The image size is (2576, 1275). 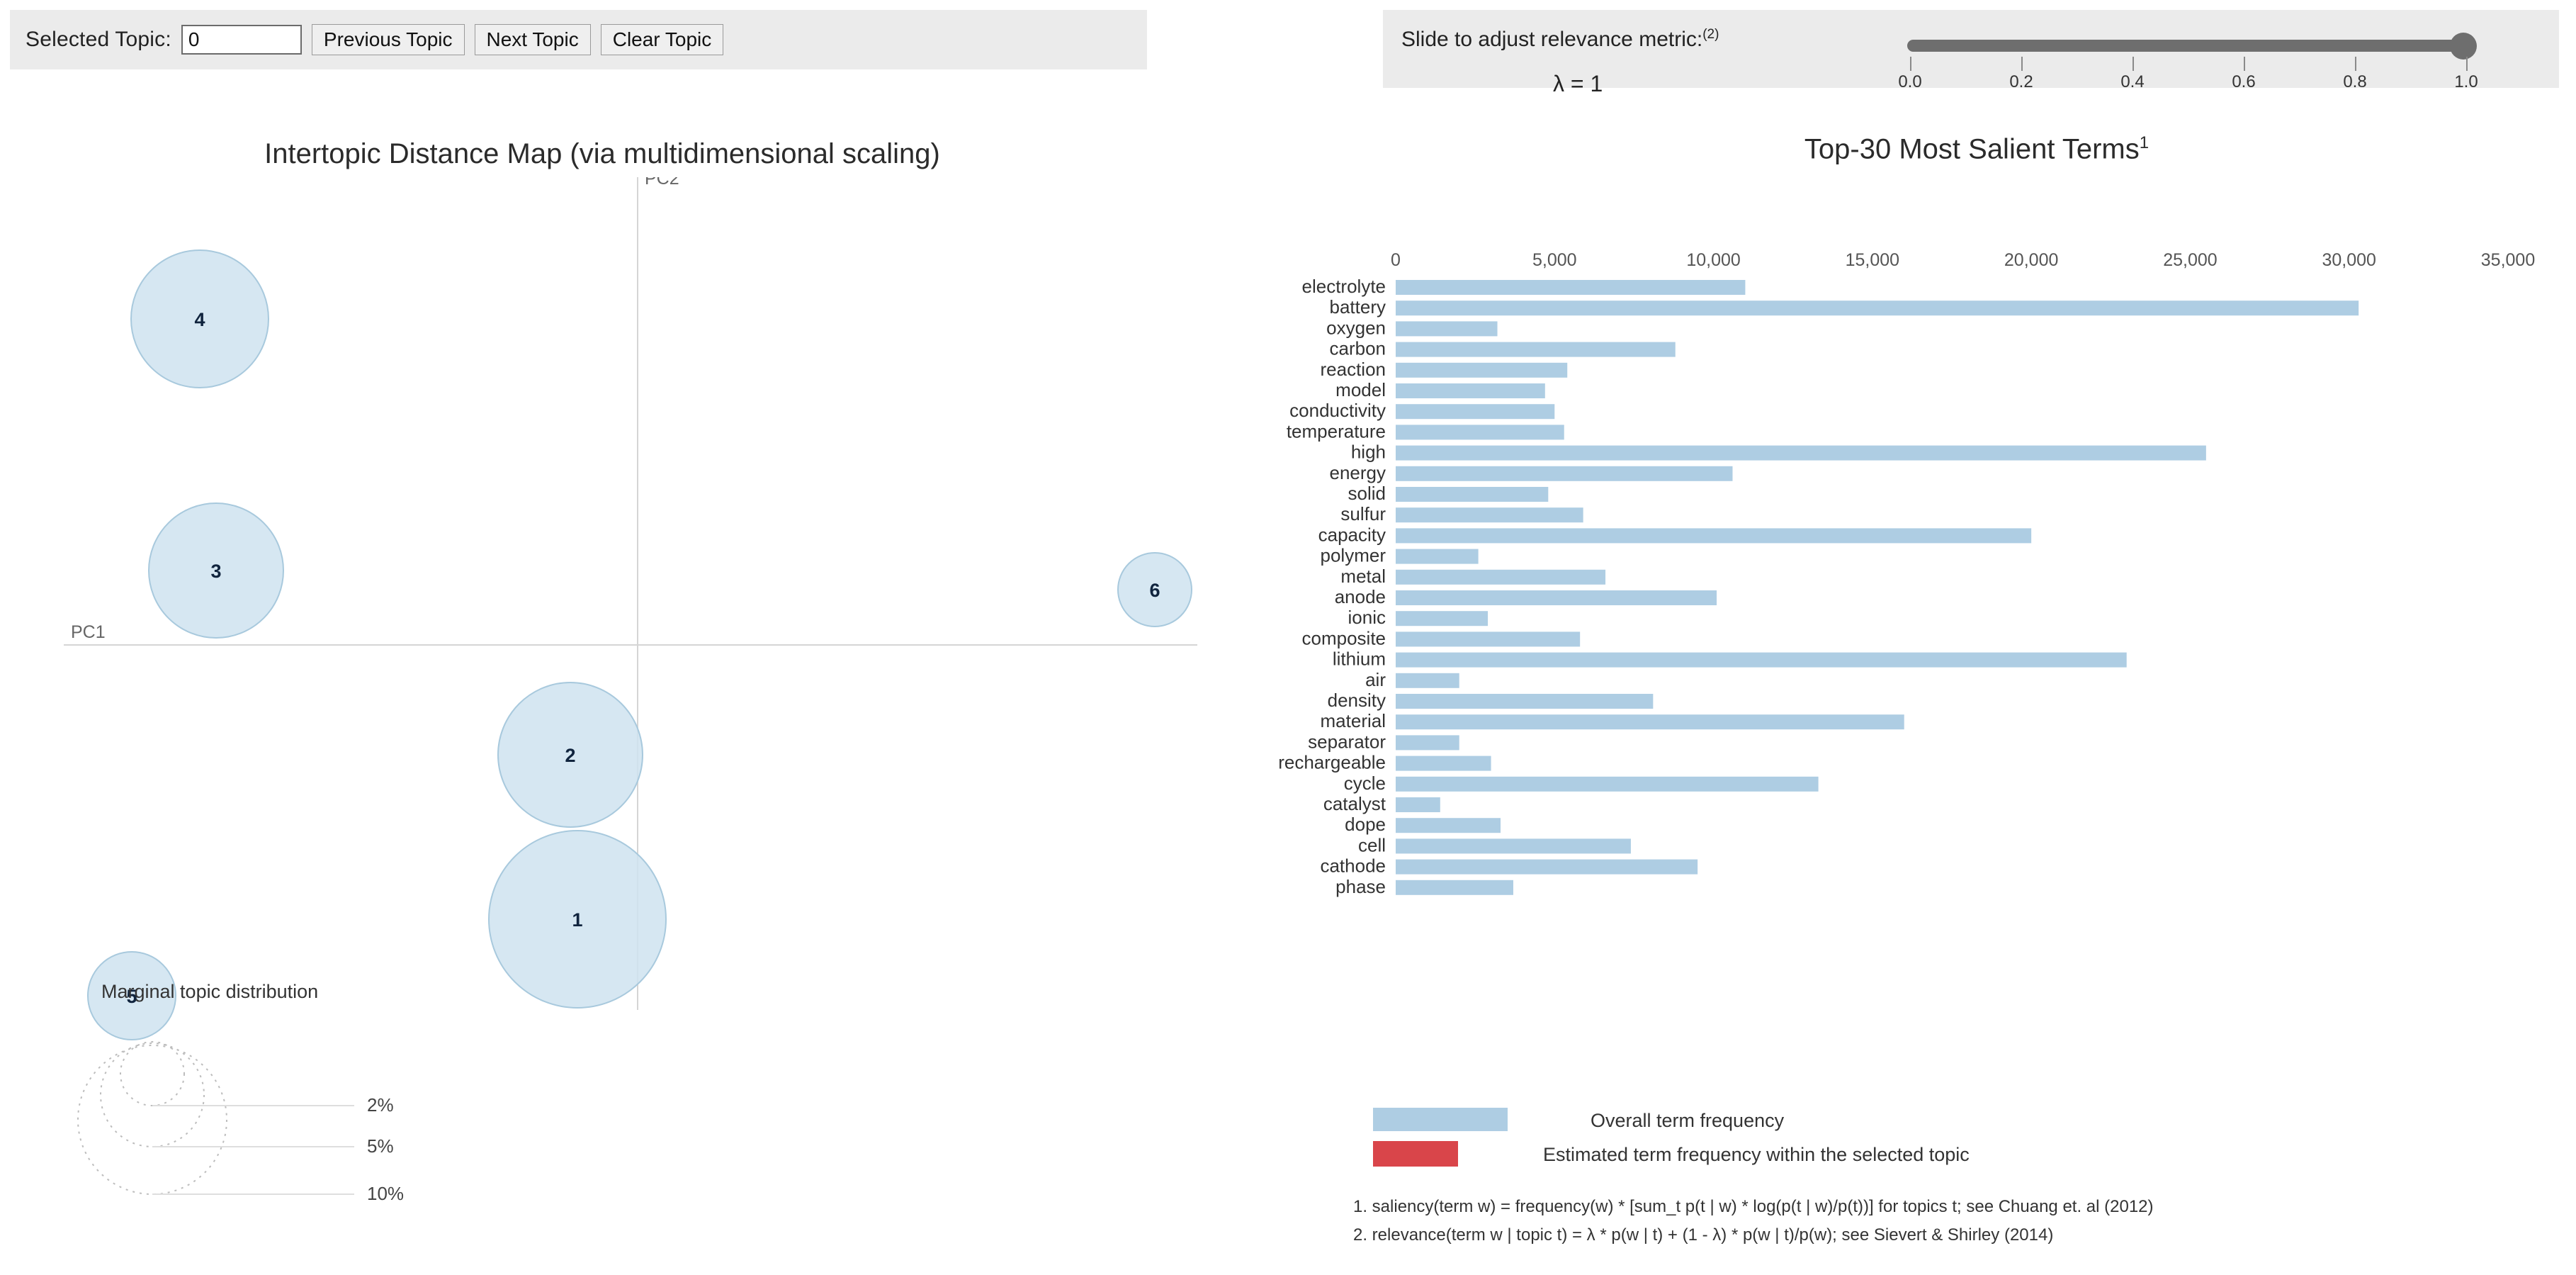 What do you see at coordinates (1365, 824) in the screenshot?
I see `term-label: dope` at bounding box center [1365, 824].